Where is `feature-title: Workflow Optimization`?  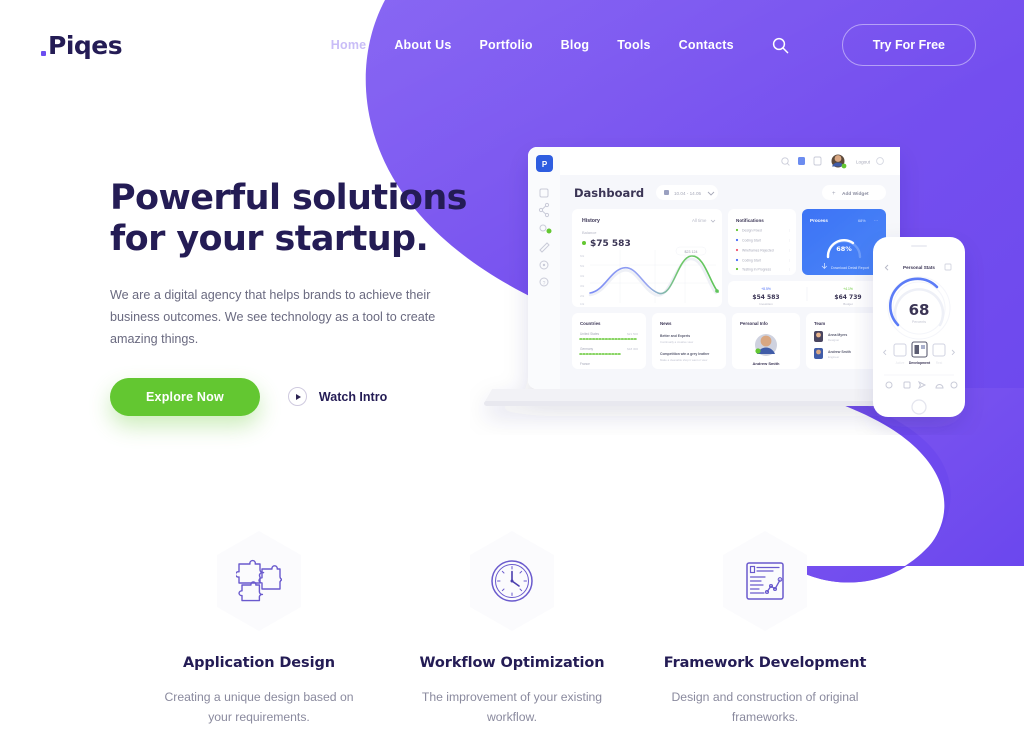 feature-title: Workflow Optimization is located at coordinates (512, 663).